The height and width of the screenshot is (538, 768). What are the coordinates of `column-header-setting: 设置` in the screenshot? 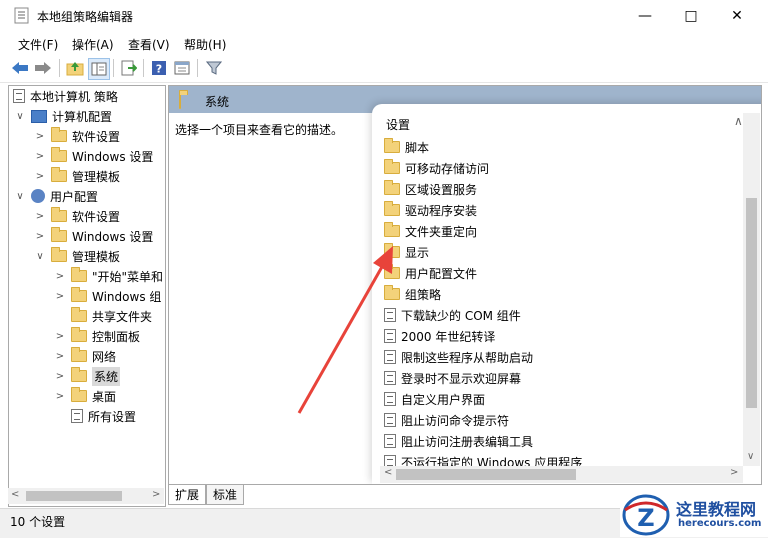 It's located at (398, 124).